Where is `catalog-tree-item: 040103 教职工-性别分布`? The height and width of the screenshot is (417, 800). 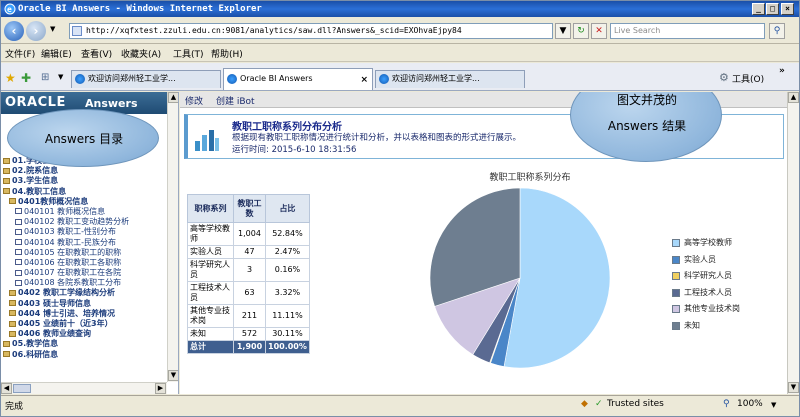
catalog-tree-item: 040103 教职工-性别分布 is located at coordinates (85, 232).